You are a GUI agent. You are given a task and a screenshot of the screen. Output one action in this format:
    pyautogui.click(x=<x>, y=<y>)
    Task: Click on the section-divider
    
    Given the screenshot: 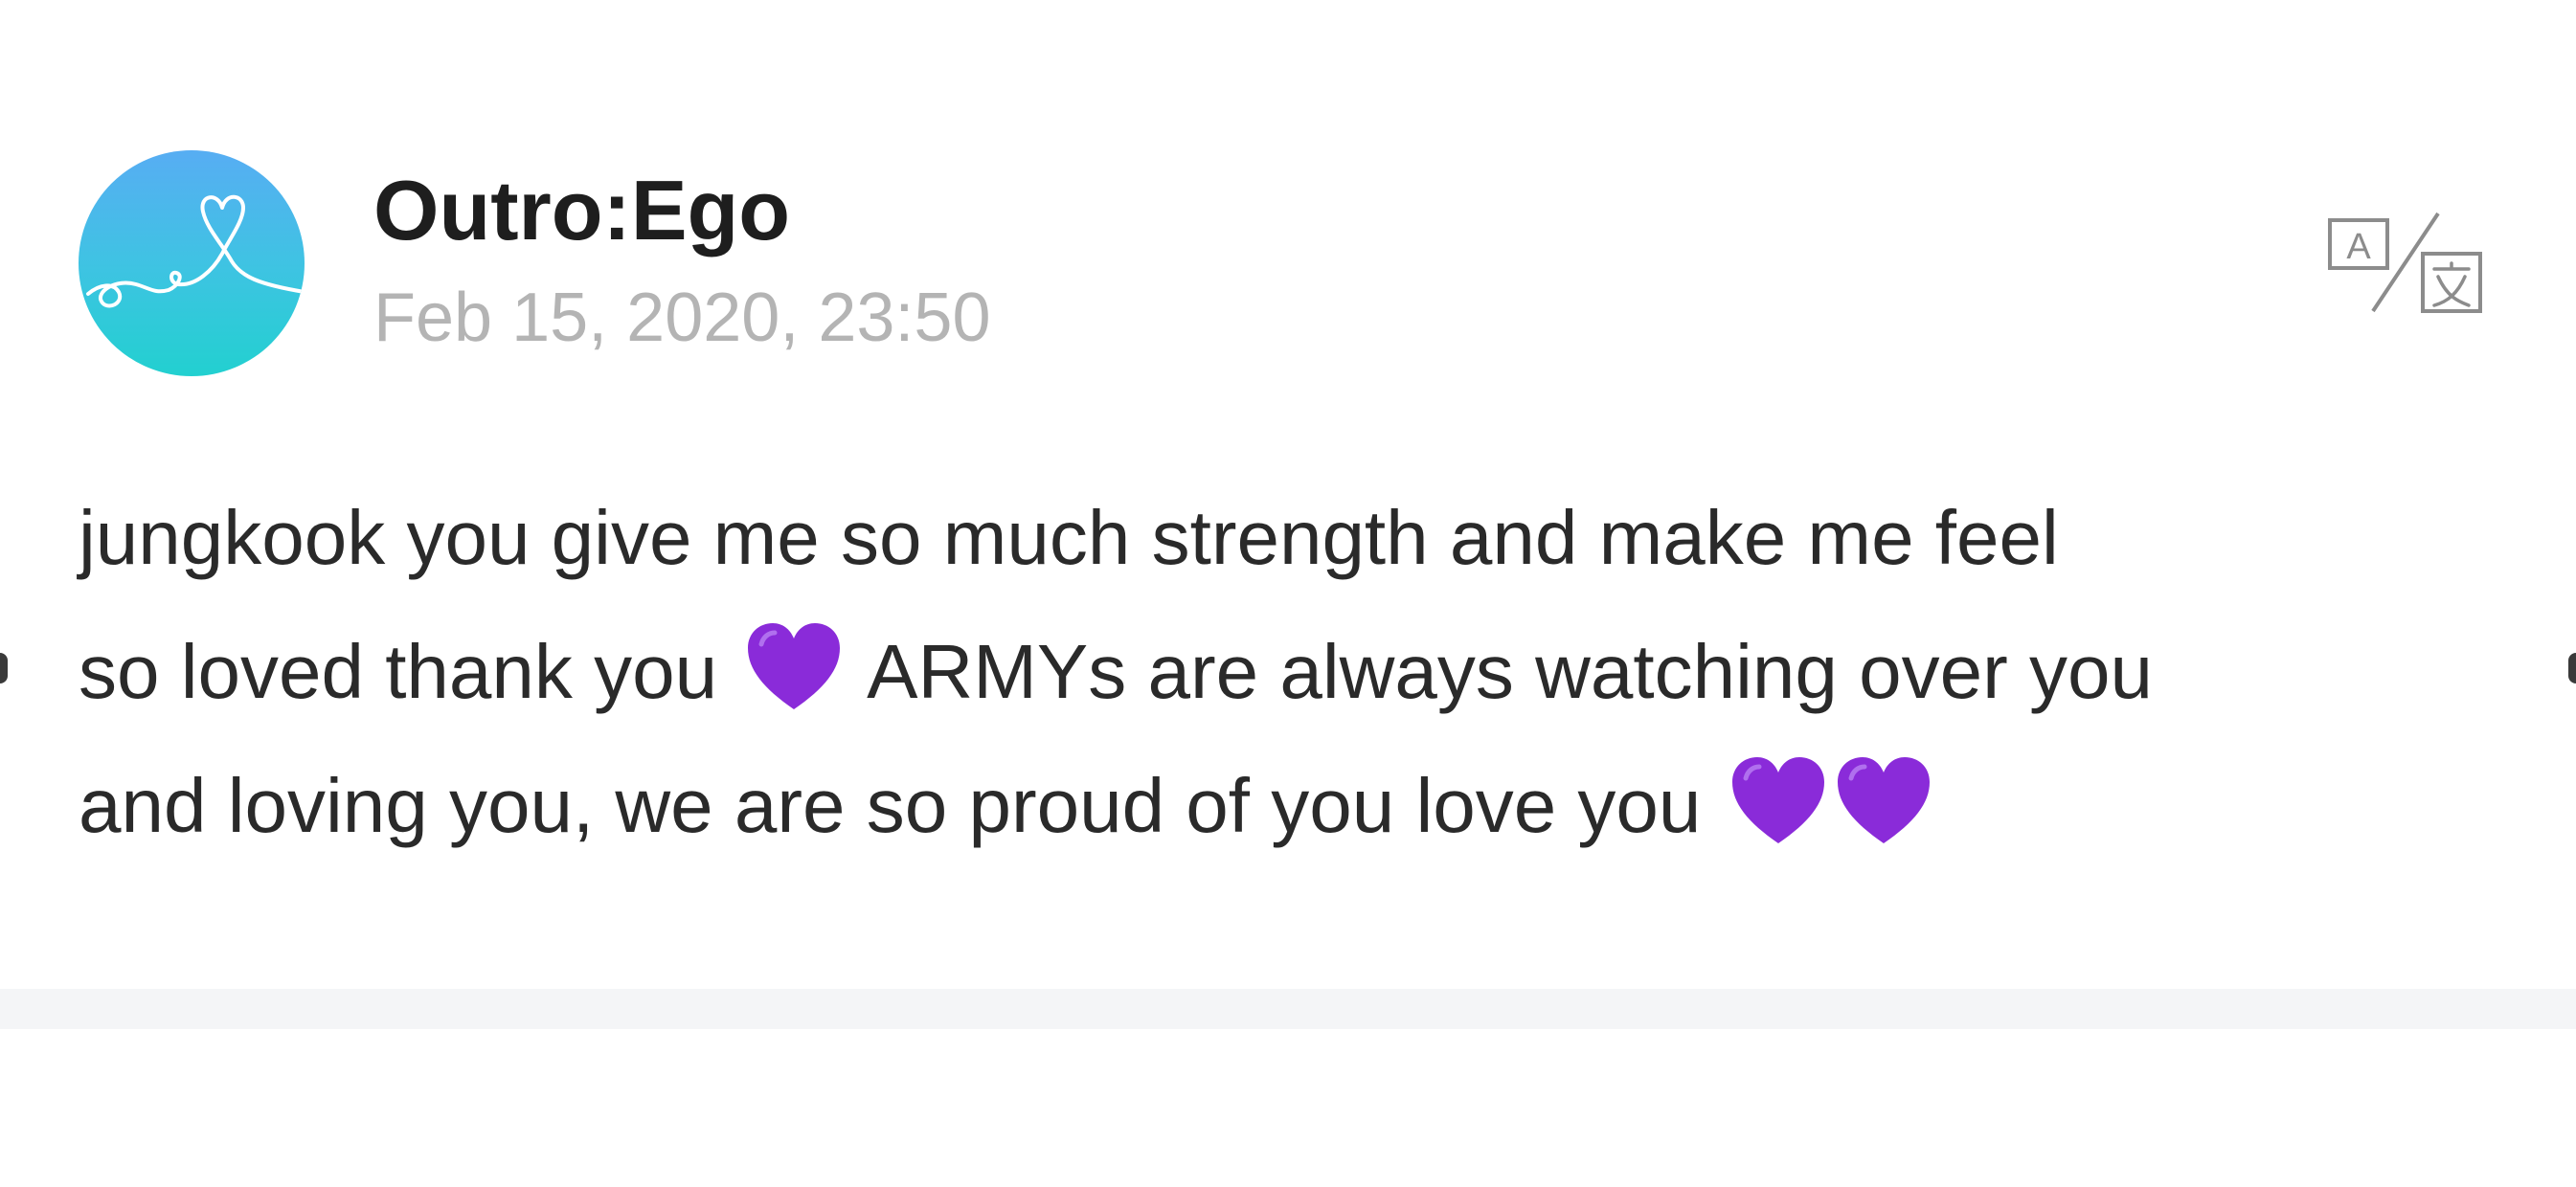 What is the action you would take?
    pyautogui.click(x=1288, y=1009)
    